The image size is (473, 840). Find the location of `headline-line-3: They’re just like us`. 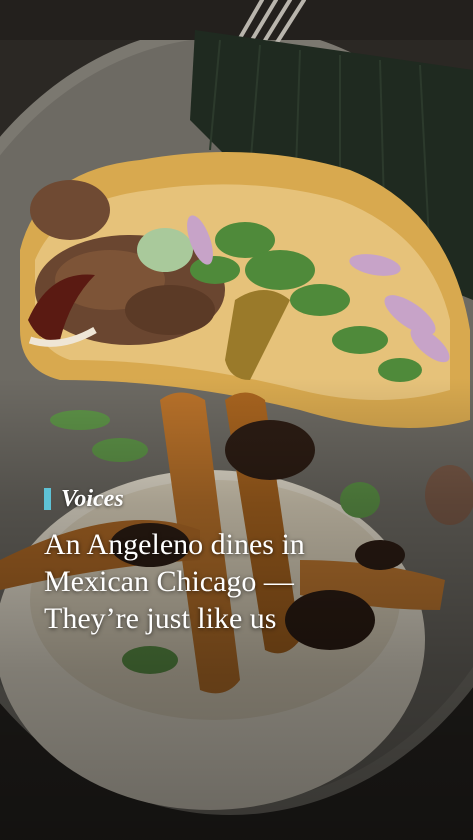

headline-line-3: They’re just like us is located at coordinates (160, 618).